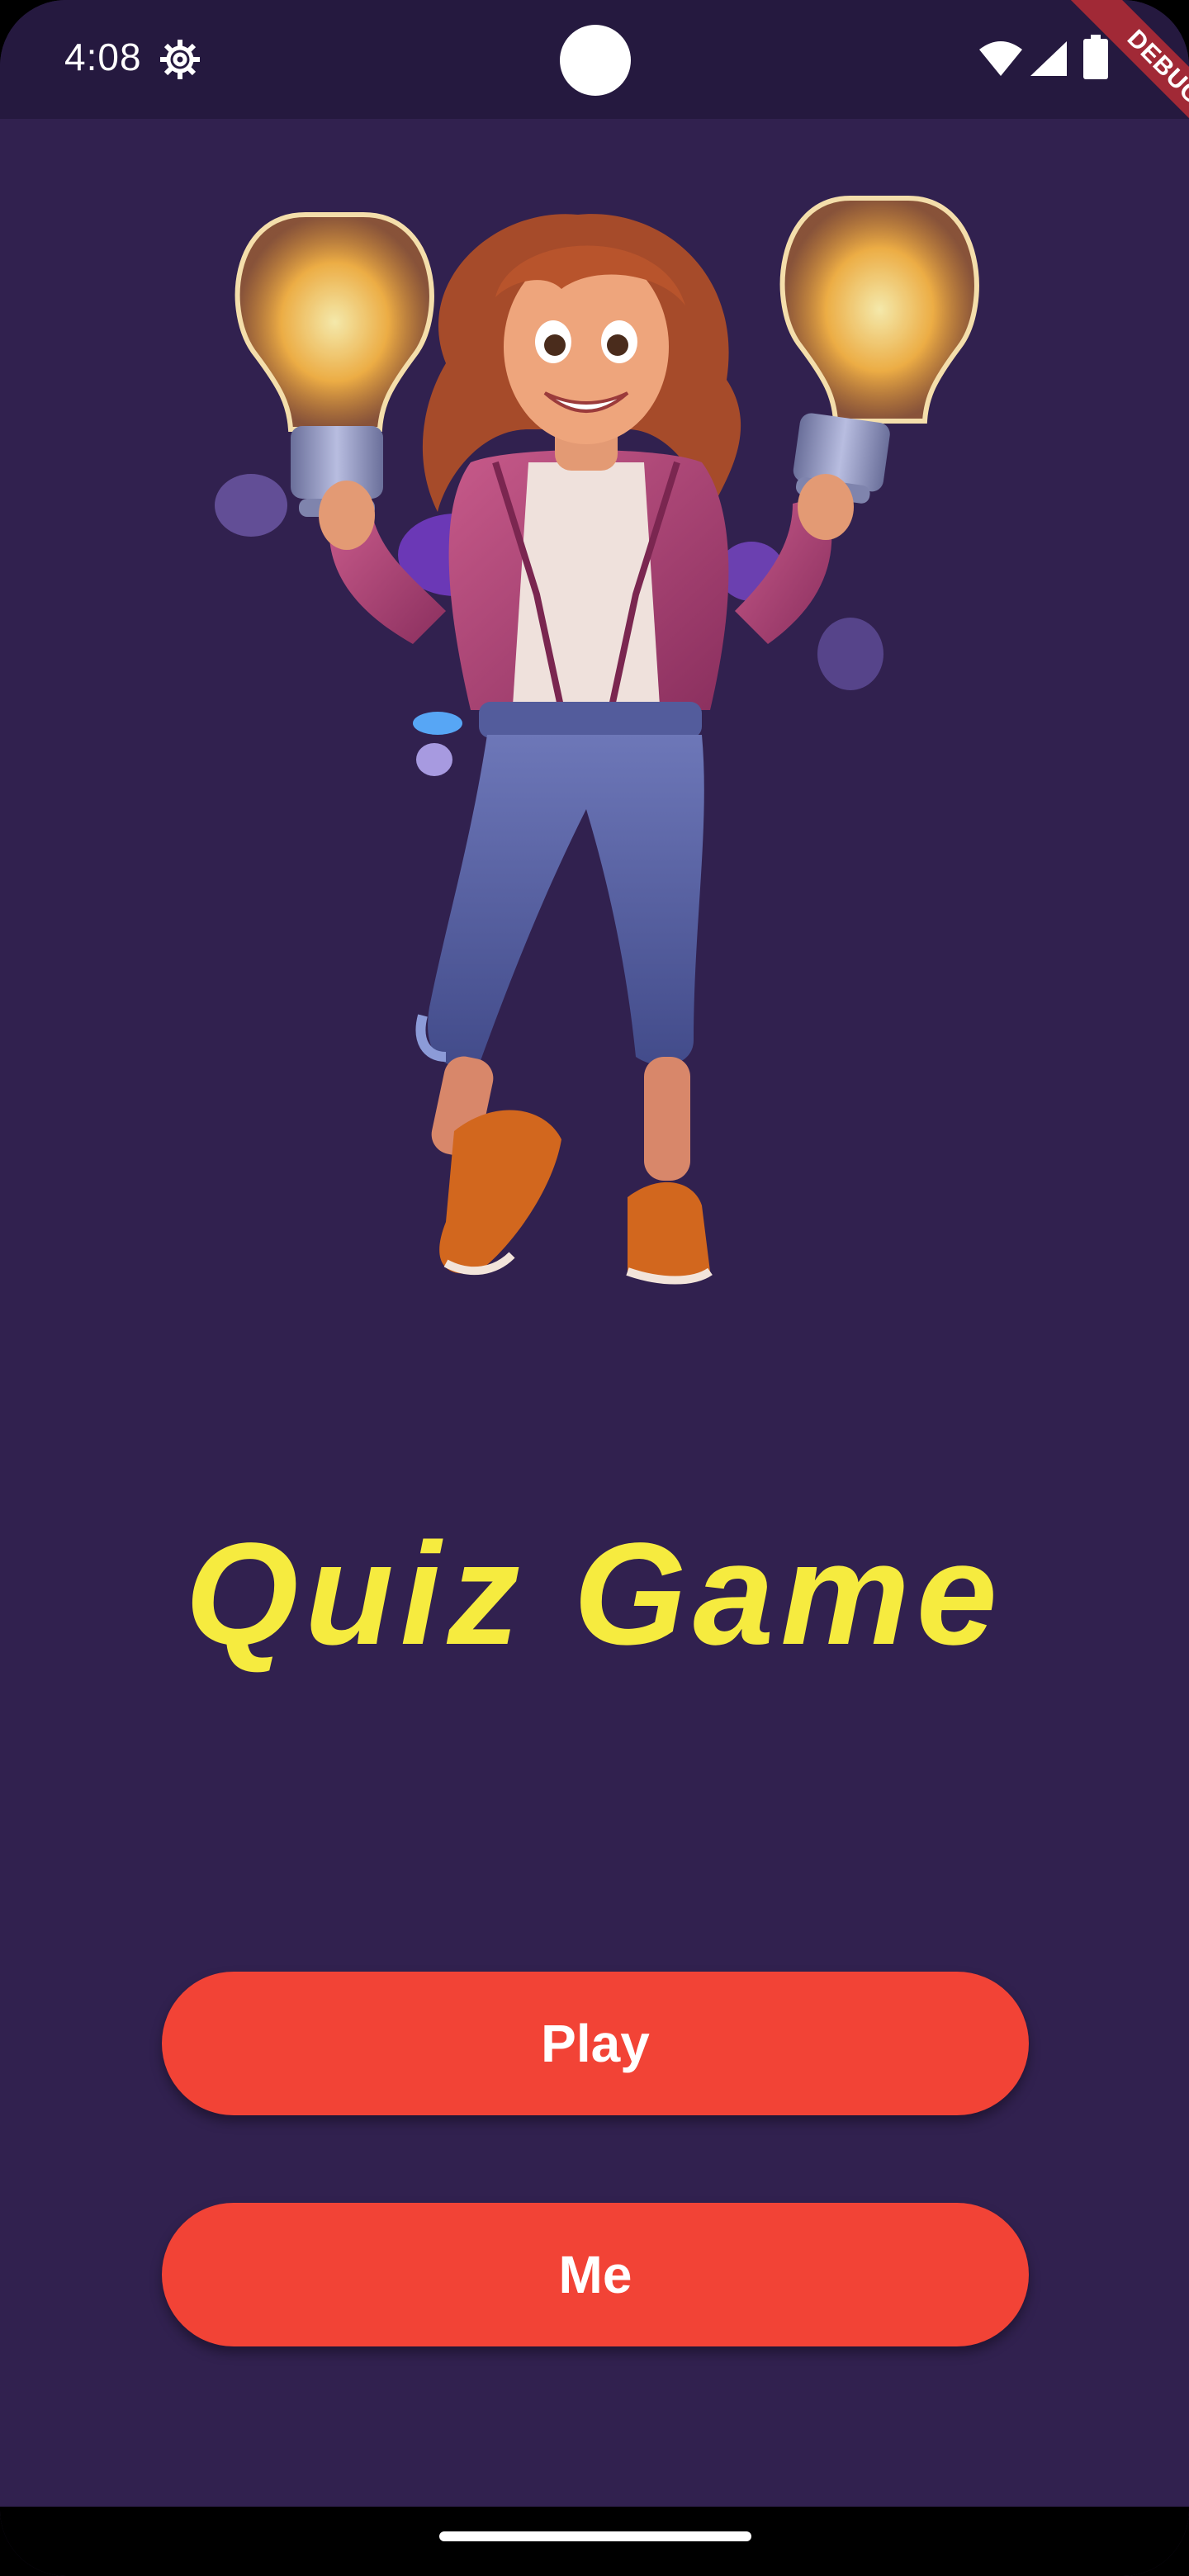 The width and height of the screenshot is (1189, 2576). Describe the element at coordinates (1000, 59) in the screenshot. I see `wifi-icon` at that location.